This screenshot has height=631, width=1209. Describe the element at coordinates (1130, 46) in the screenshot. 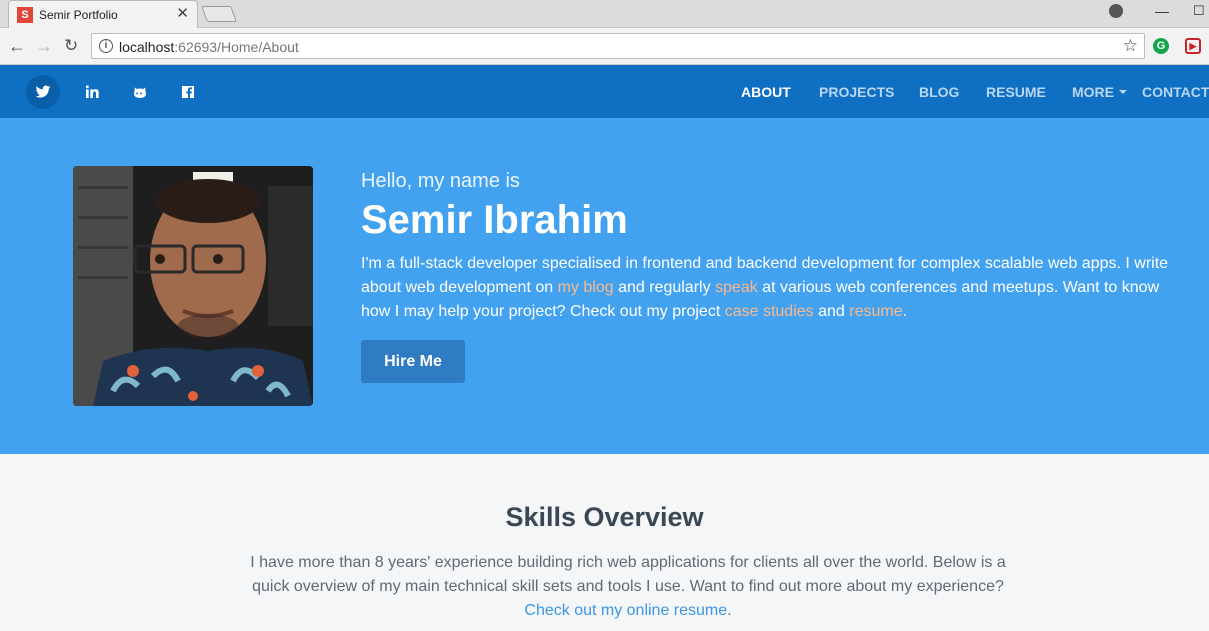

I see `bookmark-star-icon: ☆` at that location.